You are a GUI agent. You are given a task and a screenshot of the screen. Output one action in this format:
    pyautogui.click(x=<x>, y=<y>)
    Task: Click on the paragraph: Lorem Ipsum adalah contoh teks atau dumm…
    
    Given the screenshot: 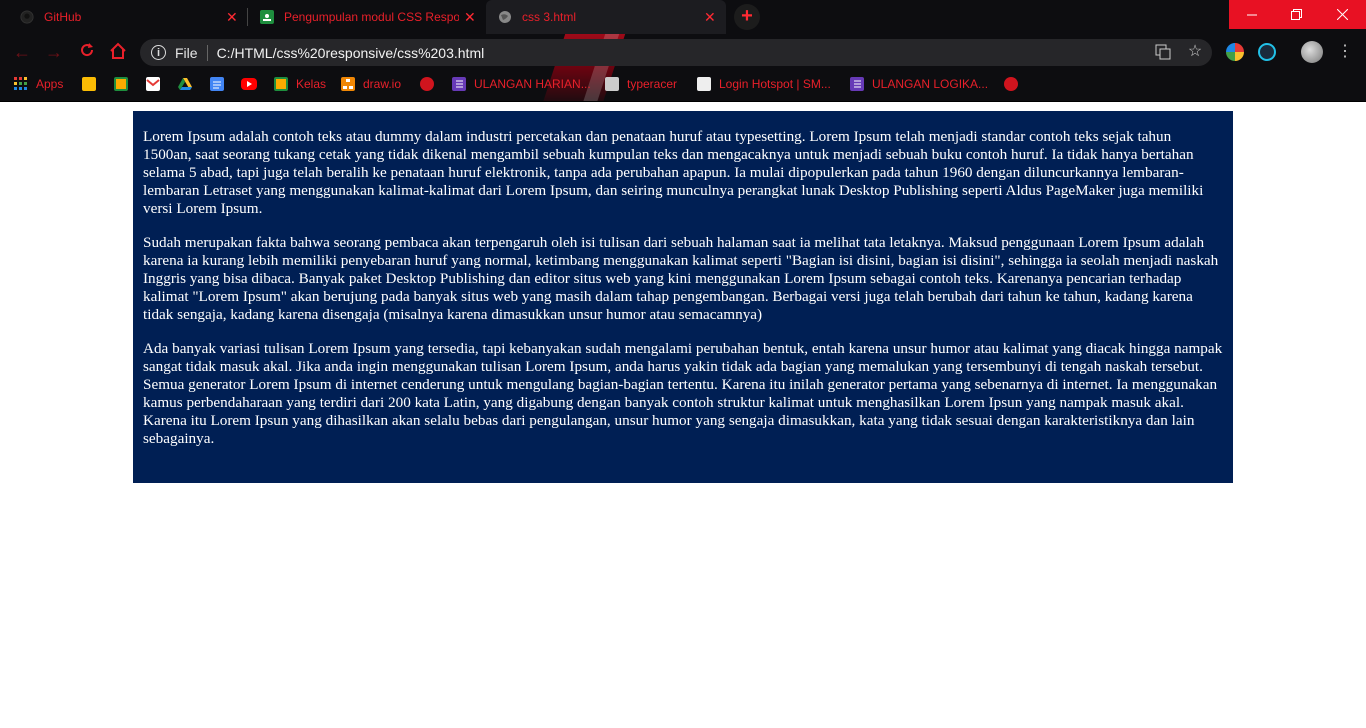 What is the action you would take?
    pyautogui.click(x=673, y=172)
    